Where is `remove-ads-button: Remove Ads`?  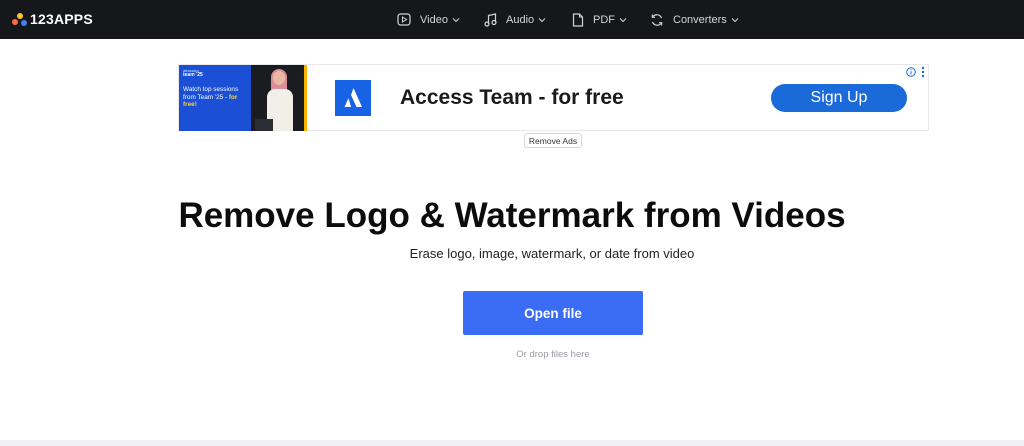
remove-ads-button: Remove Ads is located at coordinates (553, 140).